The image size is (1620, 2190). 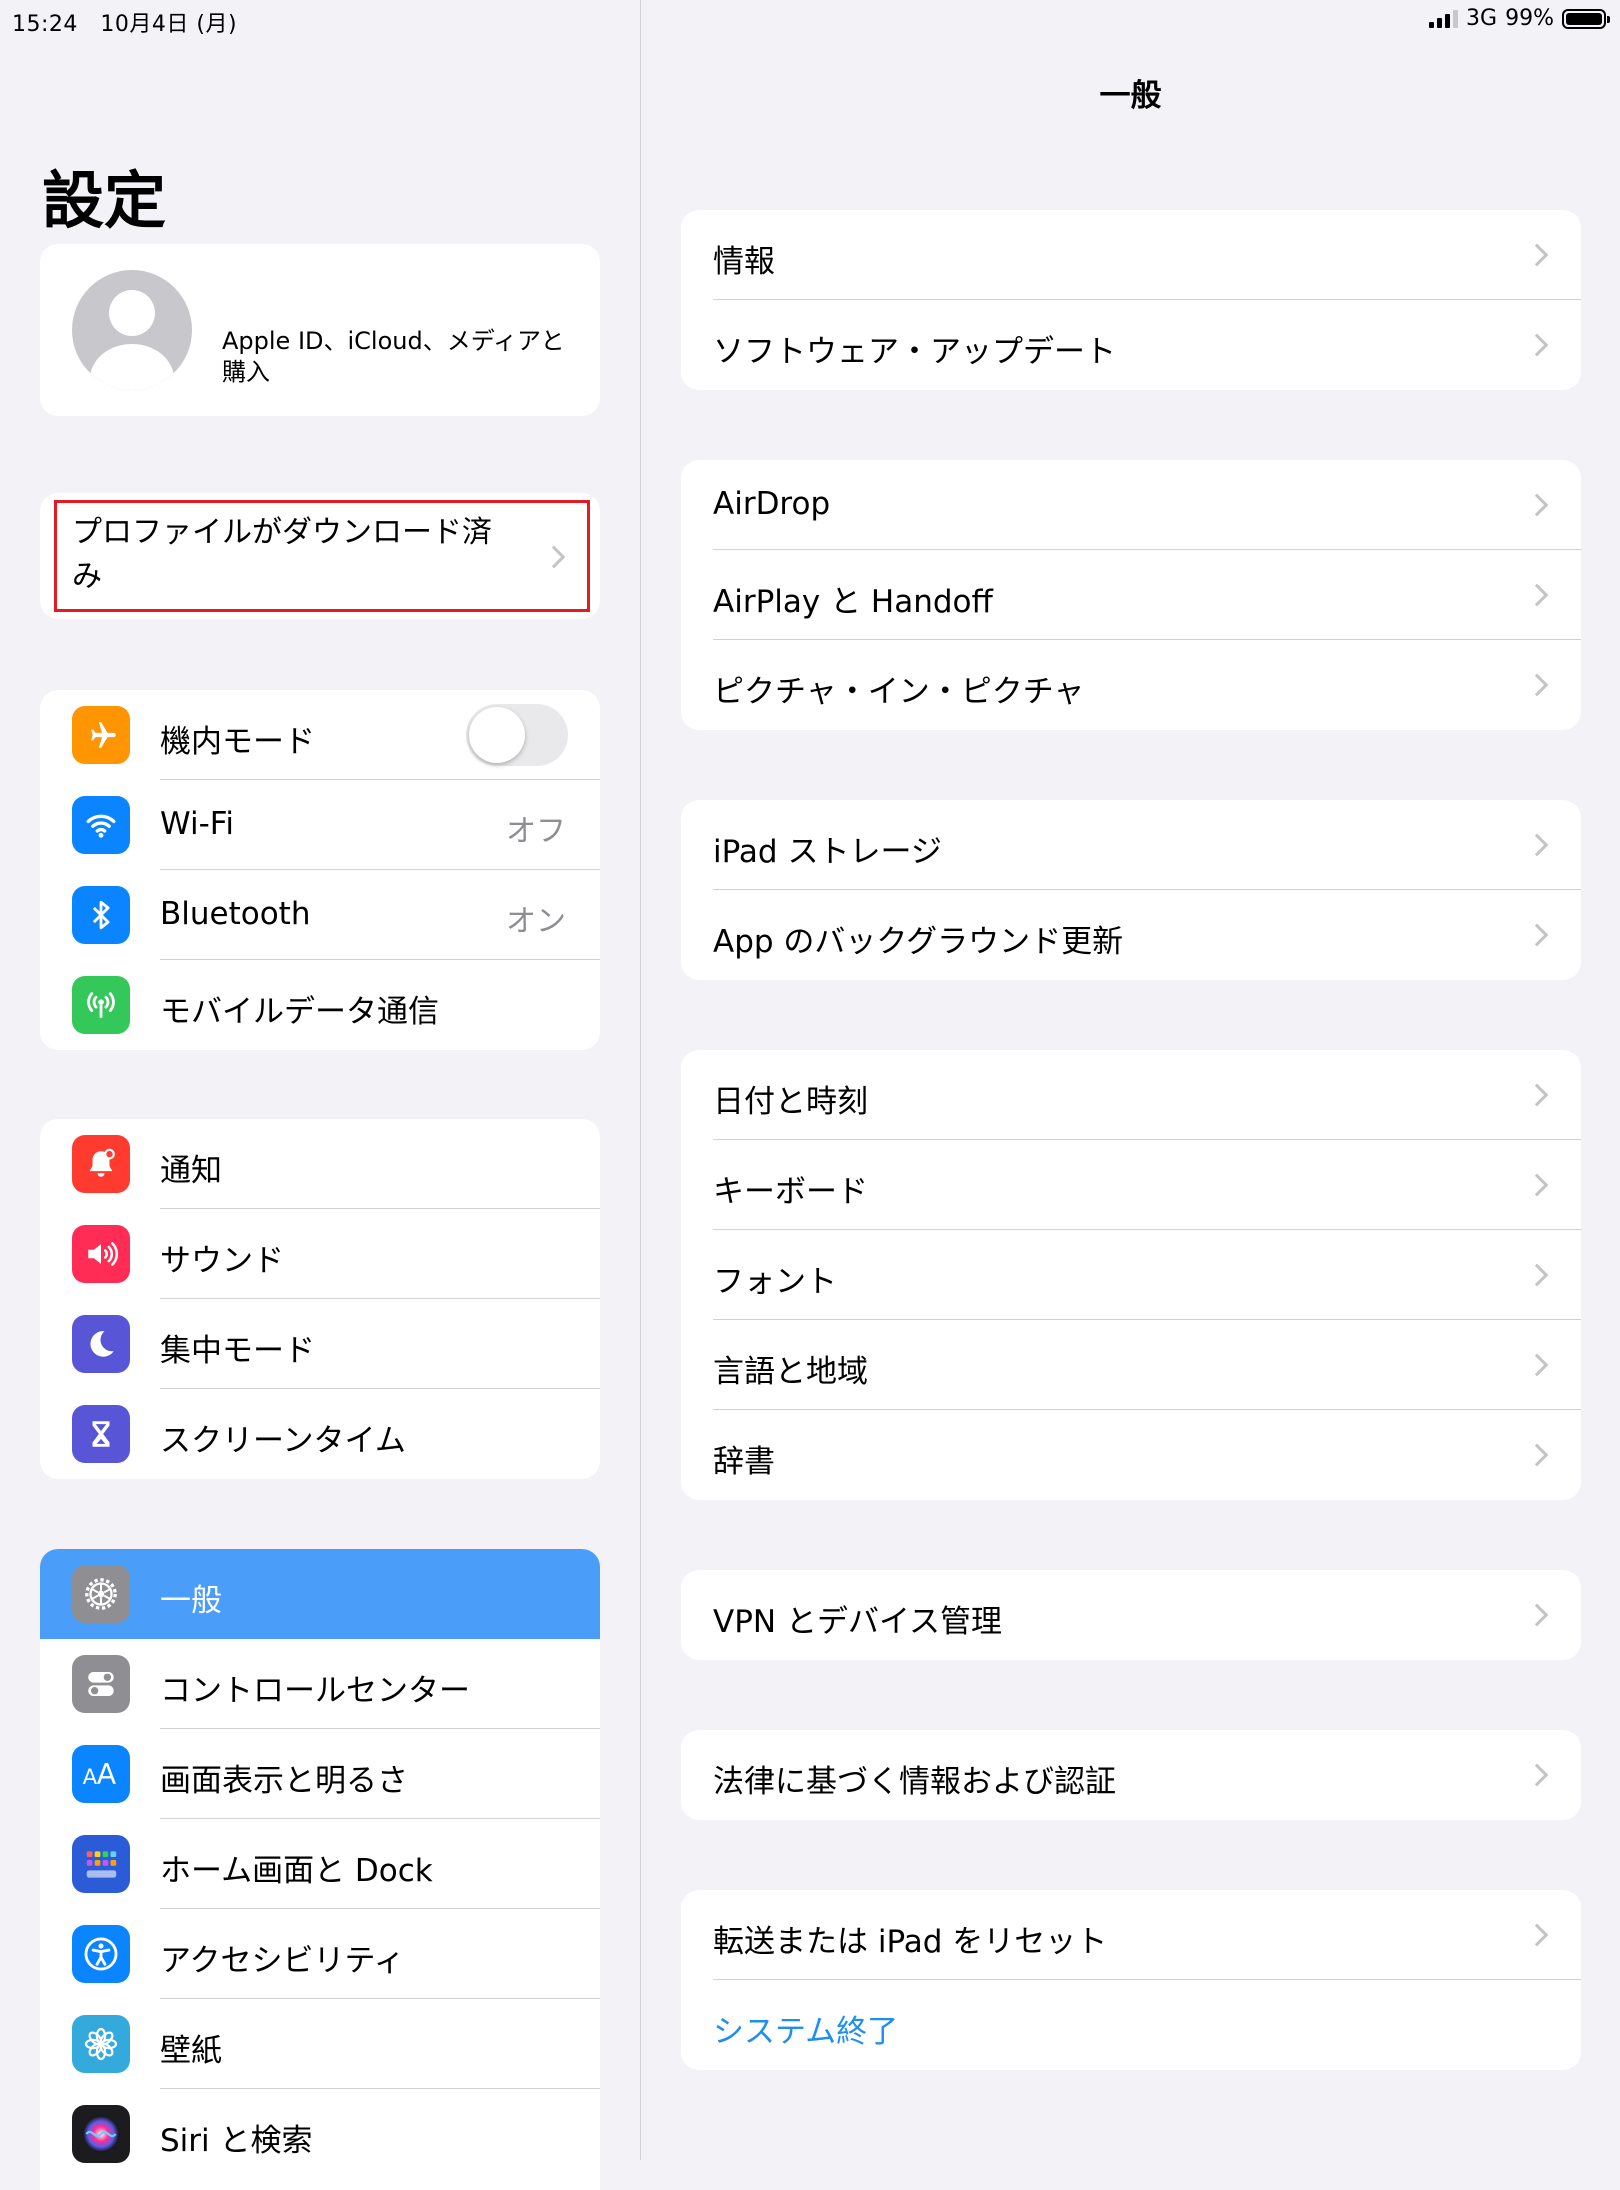 What do you see at coordinates (1131, 1185) in the screenshot?
I see `settings-row: キーボード` at bounding box center [1131, 1185].